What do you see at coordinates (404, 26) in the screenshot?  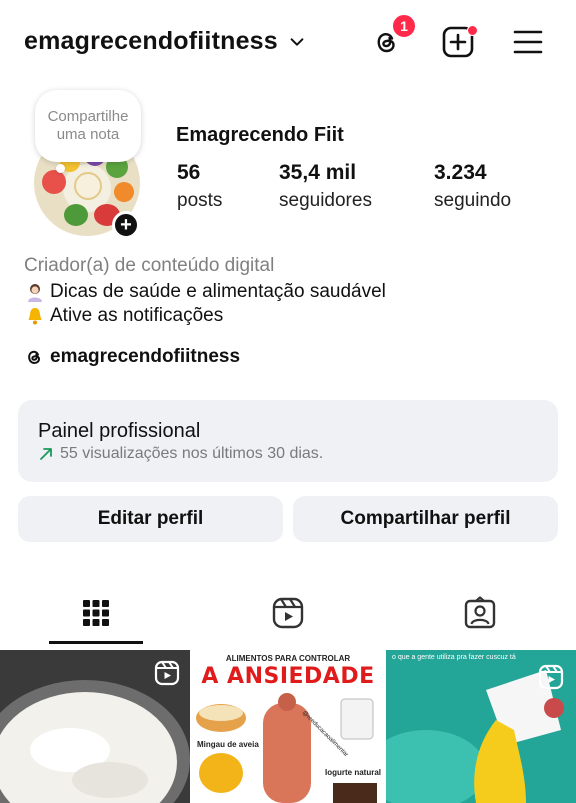 I see `notification-badge: 1` at bounding box center [404, 26].